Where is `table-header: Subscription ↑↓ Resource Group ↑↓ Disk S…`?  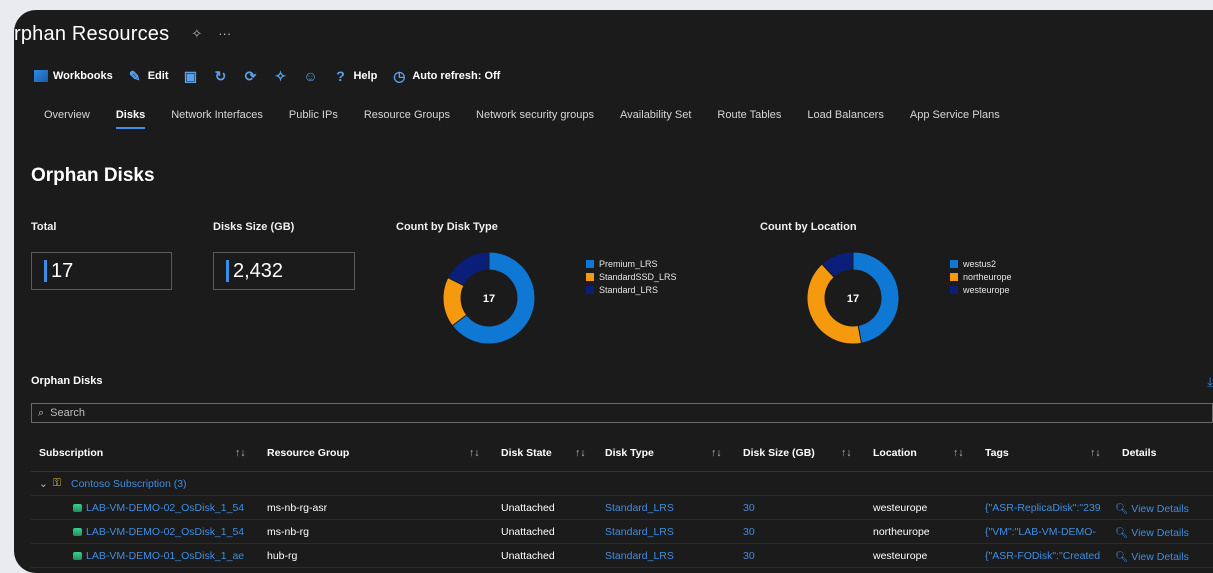 table-header: Subscription ↑↓ Resource Group ↑↓ Disk S… is located at coordinates (622, 453).